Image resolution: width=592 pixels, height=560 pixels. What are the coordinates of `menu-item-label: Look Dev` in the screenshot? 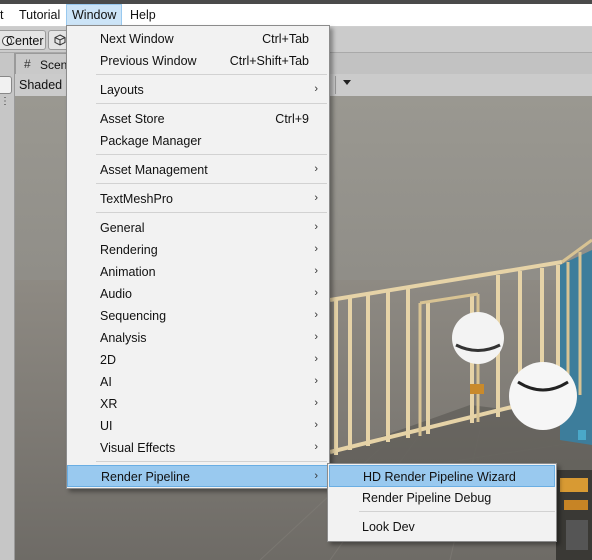 It's located at (388, 527).